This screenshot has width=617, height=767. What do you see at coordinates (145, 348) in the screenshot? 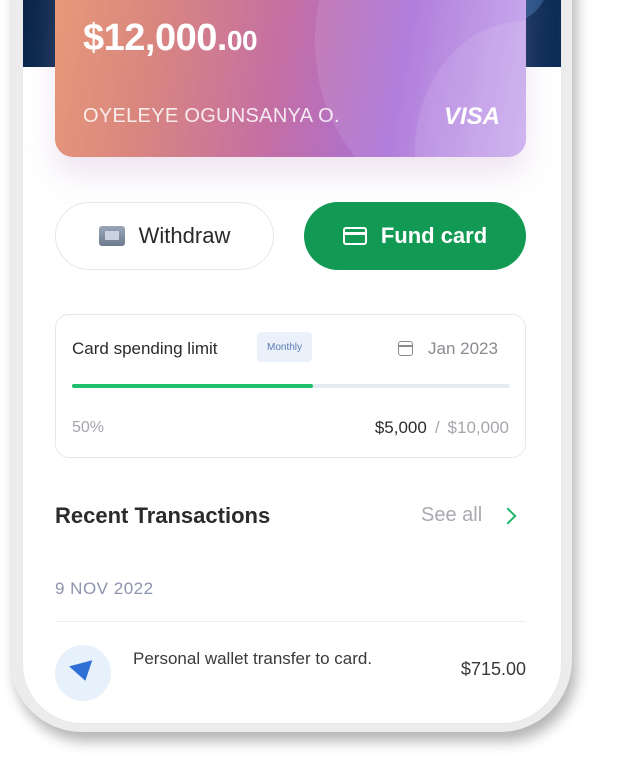
I see `spending-limit-title: Card spending limit` at bounding box center [145, 348].